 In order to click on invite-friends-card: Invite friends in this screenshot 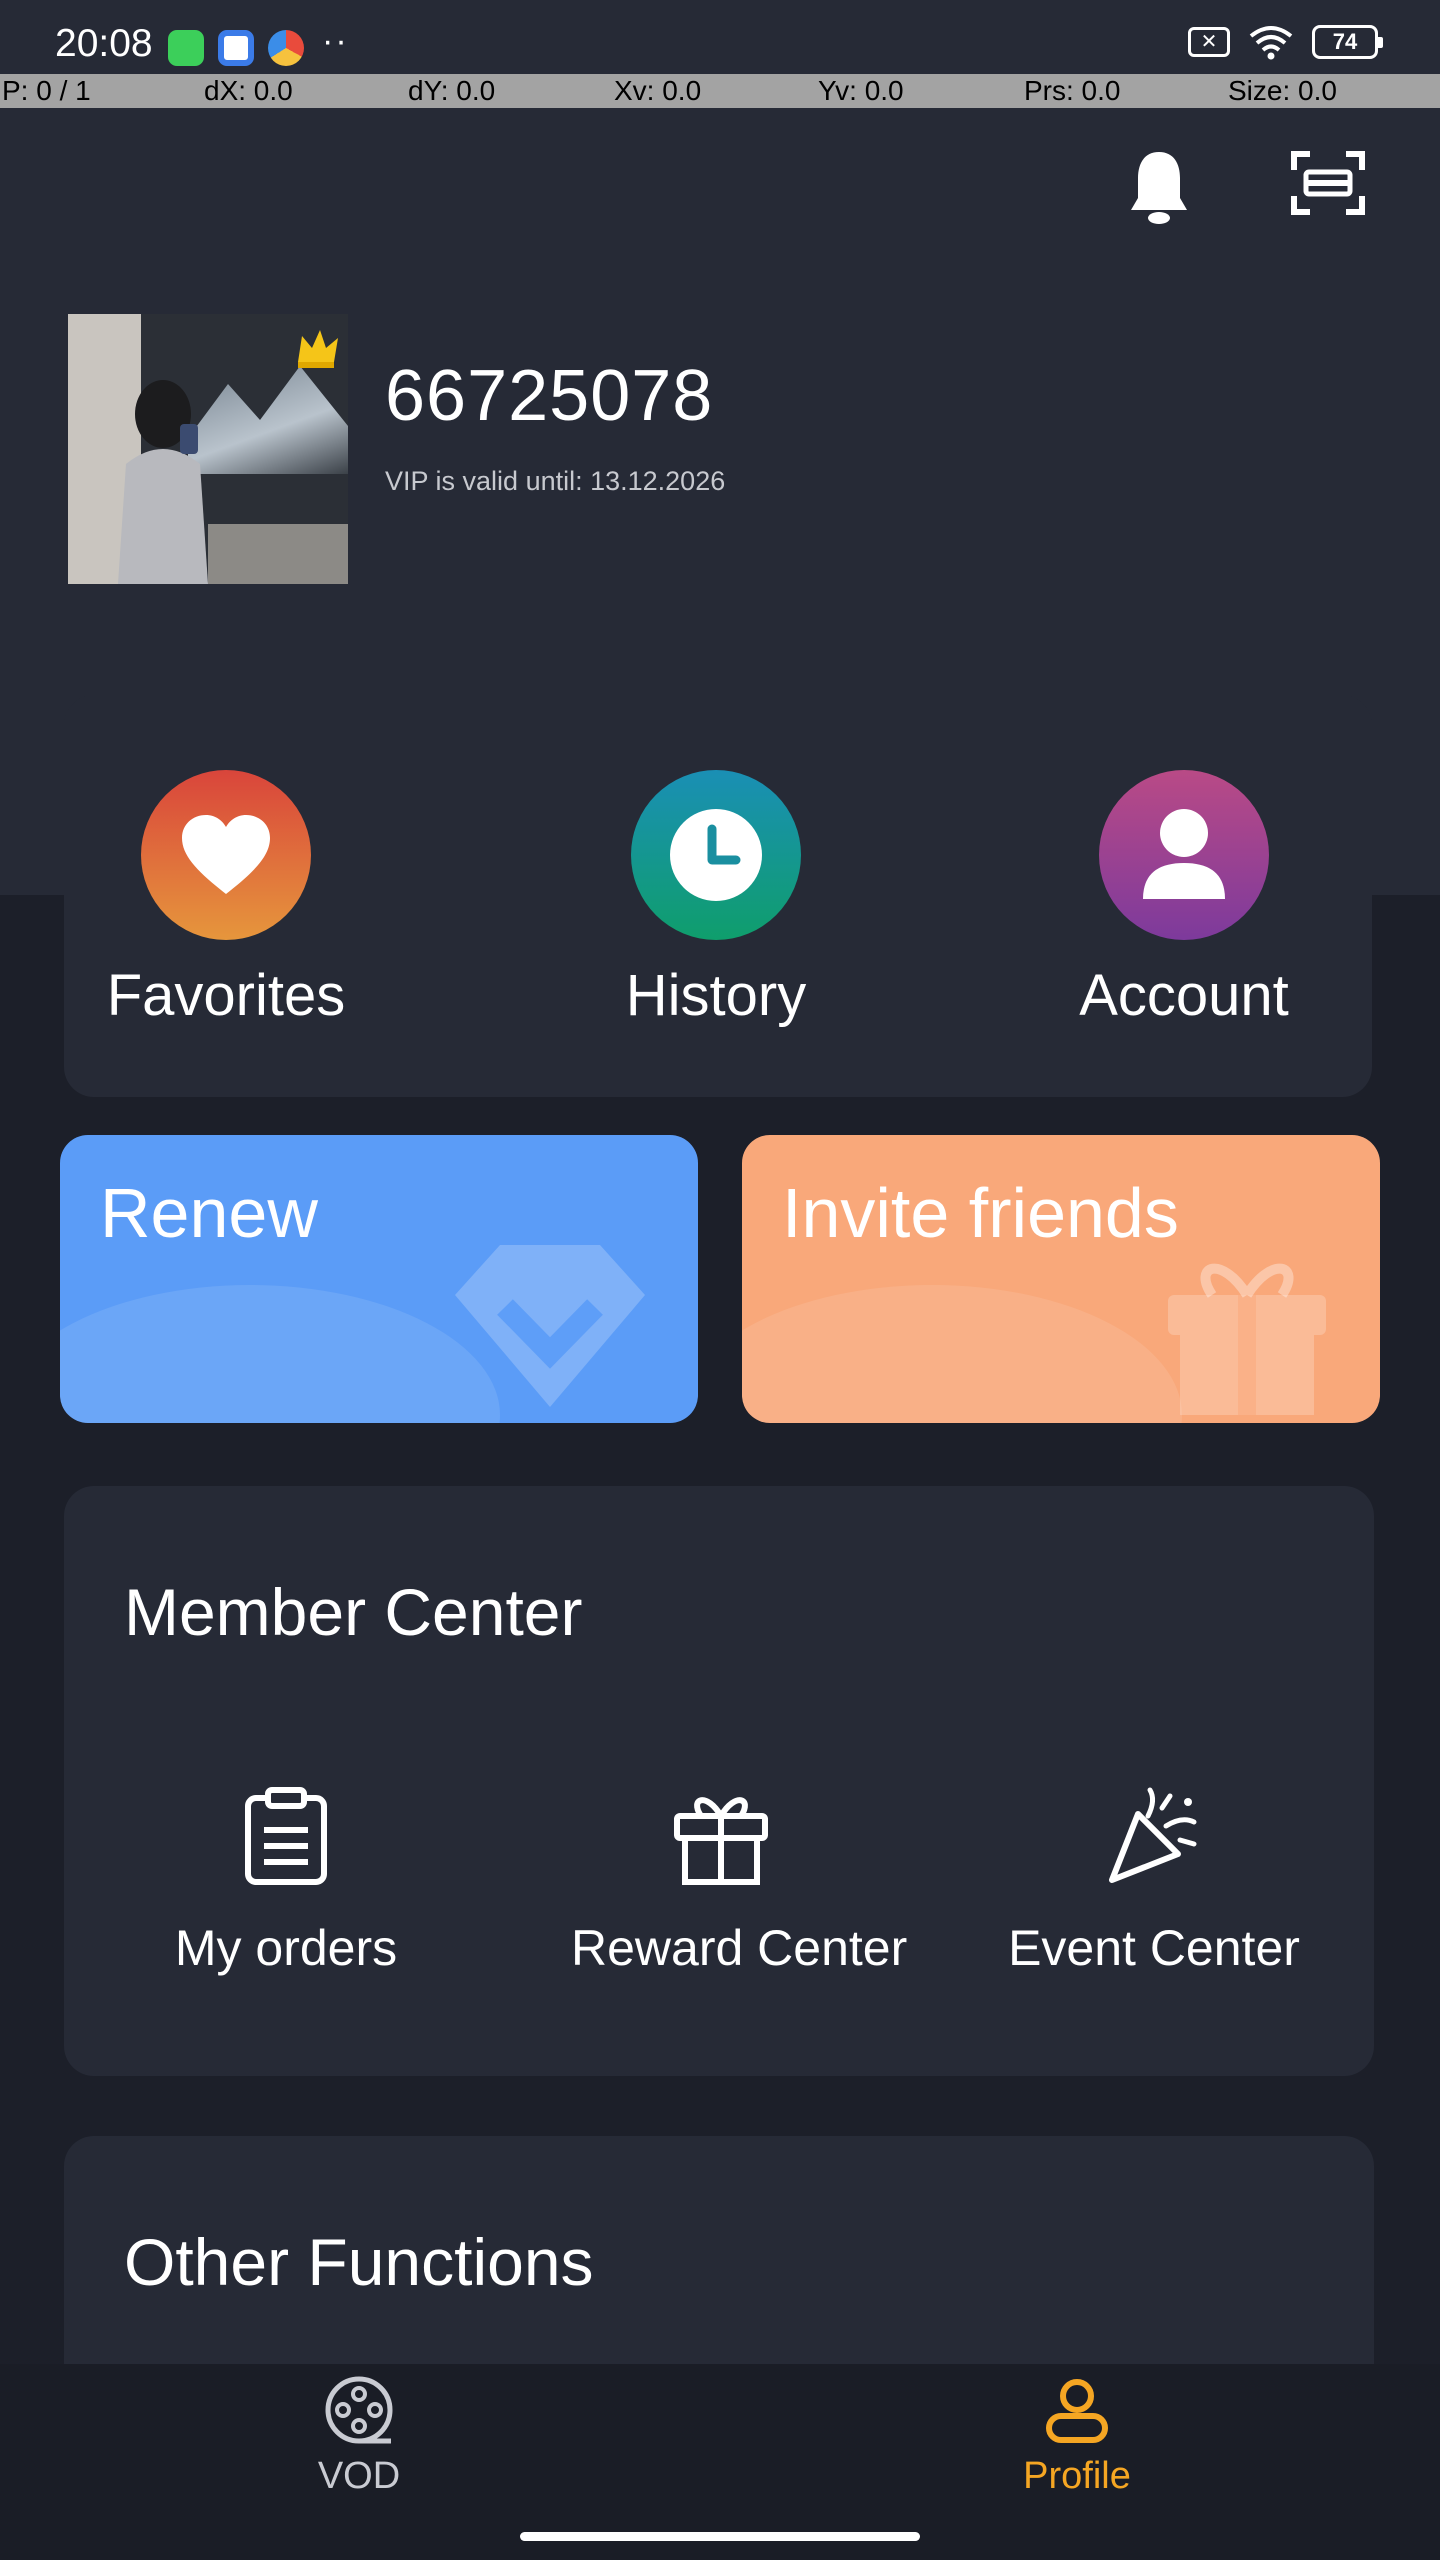, I will do `click(1061, 1279)`.